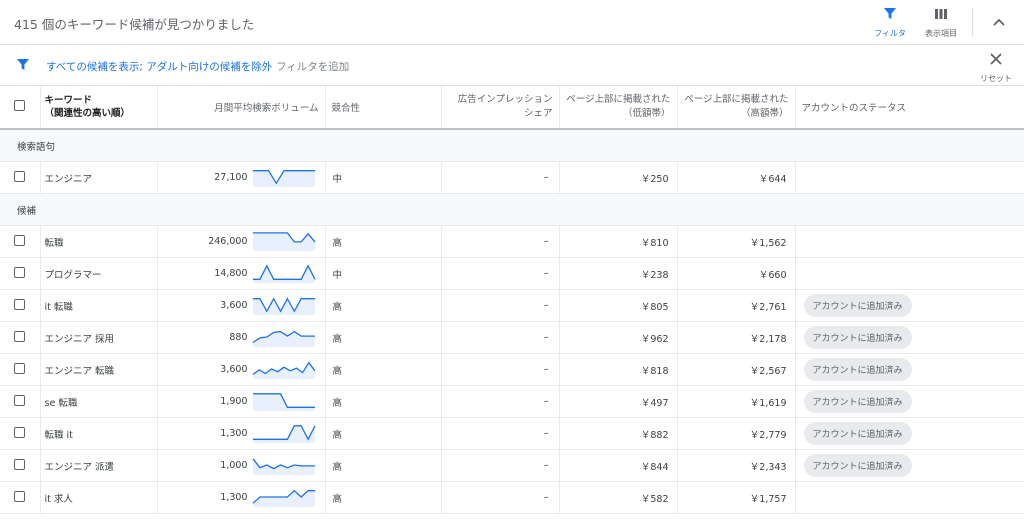  I want to click on results-header: 415 個のキーワード候補が見つかりました フィルタ 表示項目, so click(512, 22).